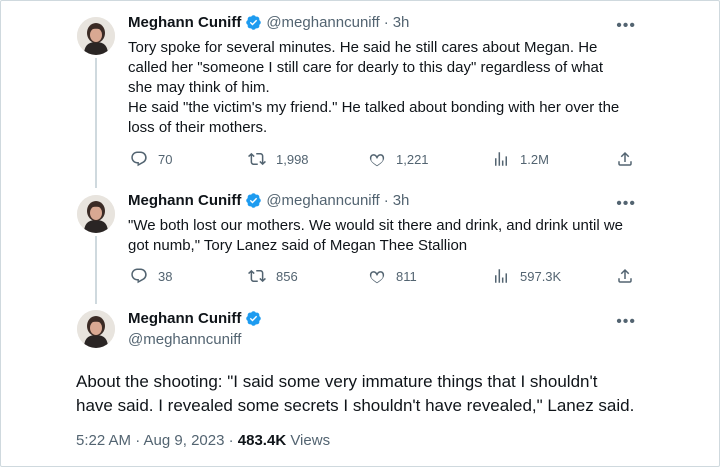 The image size is (720, 467). I want to click on reply-button: 70, so click(189, 159).